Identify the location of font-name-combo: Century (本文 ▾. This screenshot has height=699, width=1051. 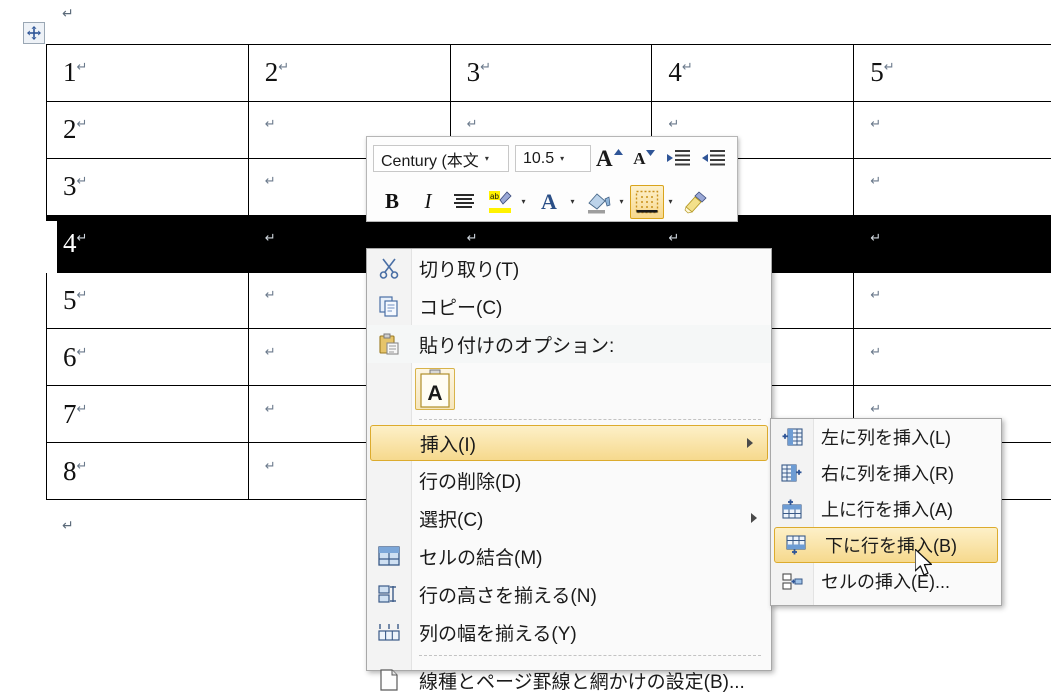
(441, 158).